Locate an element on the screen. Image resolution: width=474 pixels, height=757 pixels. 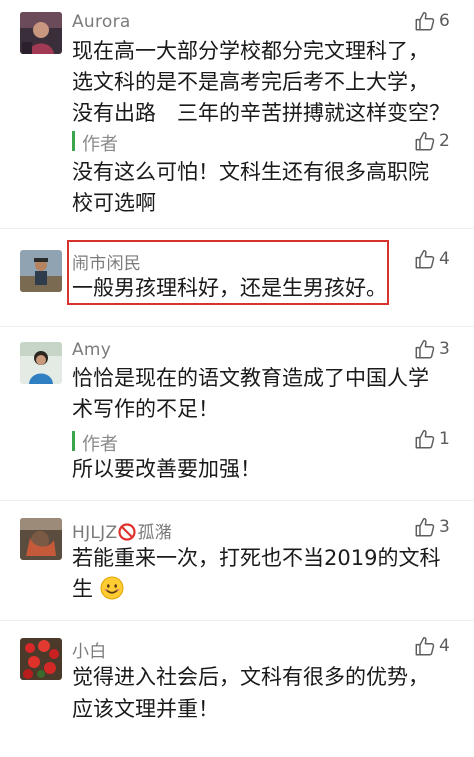
like-button: 1 is located at coordinates (434, 439).